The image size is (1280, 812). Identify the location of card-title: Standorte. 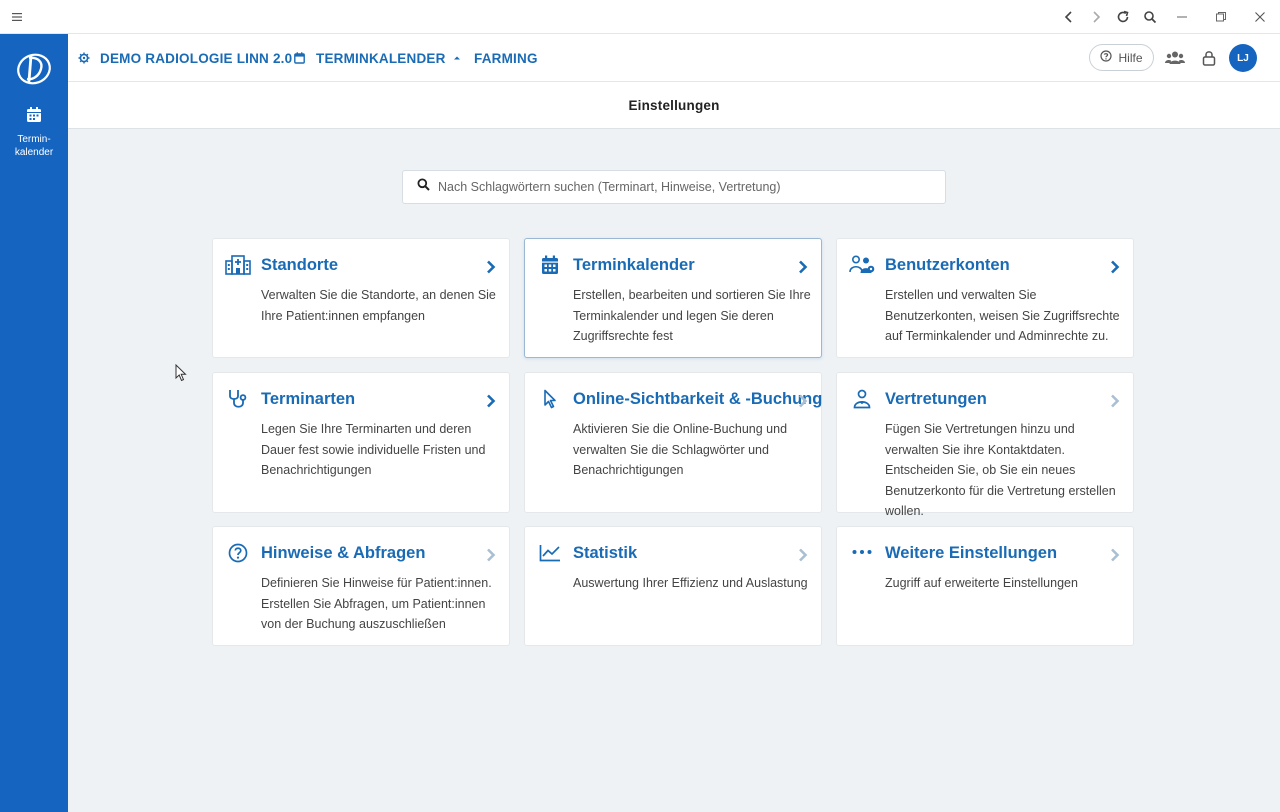
(300, 265).